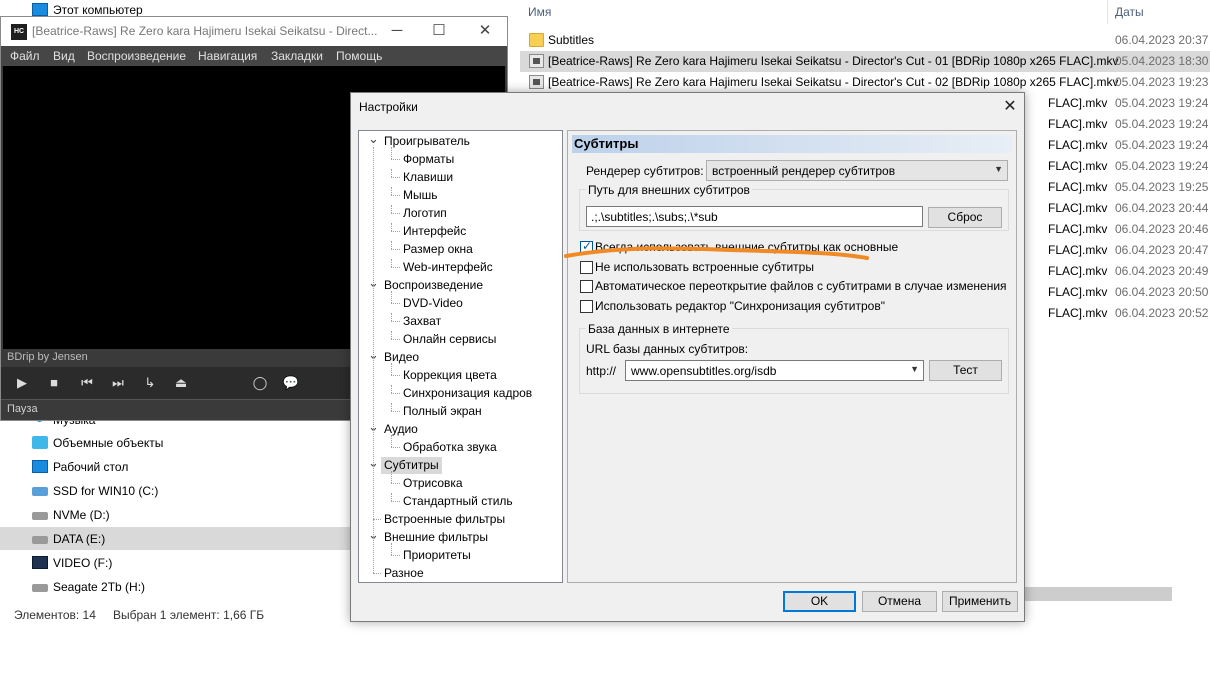 This screenshot has height=693, width=1210. Describe the element at coordinates (1107, 12) in the screenshot. I see `column-separator` at that location.